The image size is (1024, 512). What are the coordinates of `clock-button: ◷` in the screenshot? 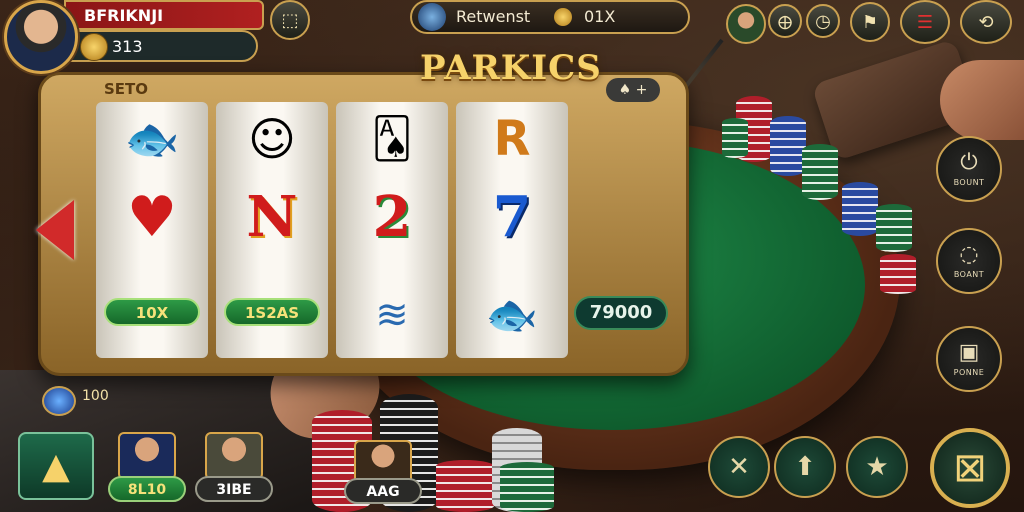 It's located at (823, 21).